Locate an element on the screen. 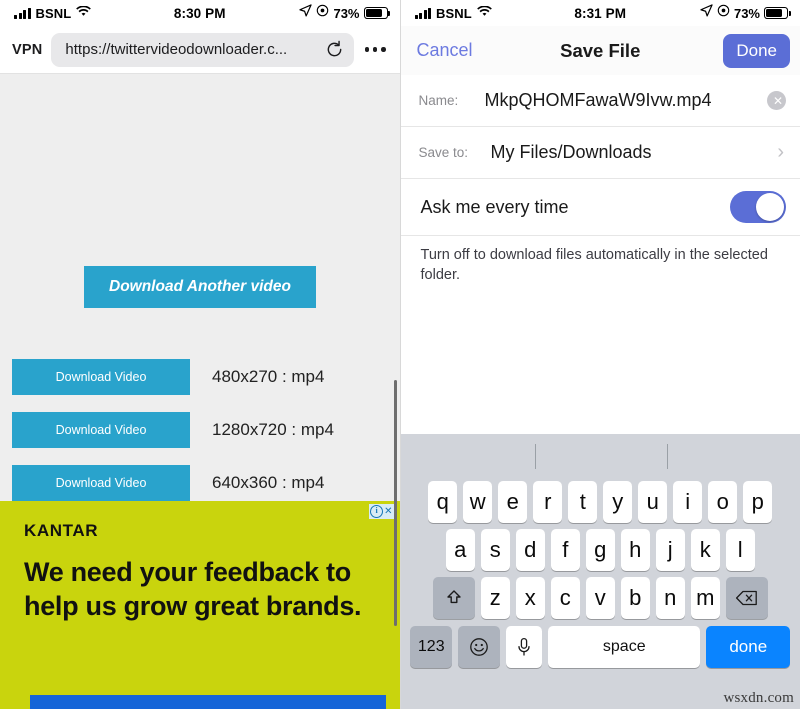  backspace-icon is located at coordinates (746, 598).